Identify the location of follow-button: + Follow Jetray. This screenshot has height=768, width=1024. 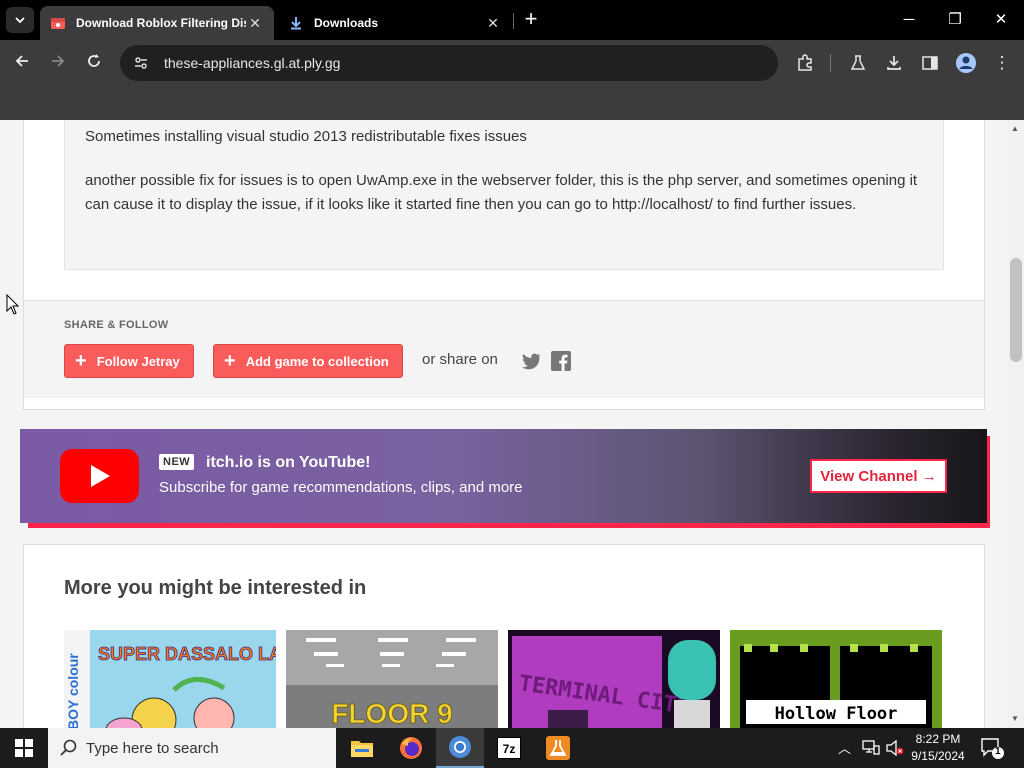
(129, 361).